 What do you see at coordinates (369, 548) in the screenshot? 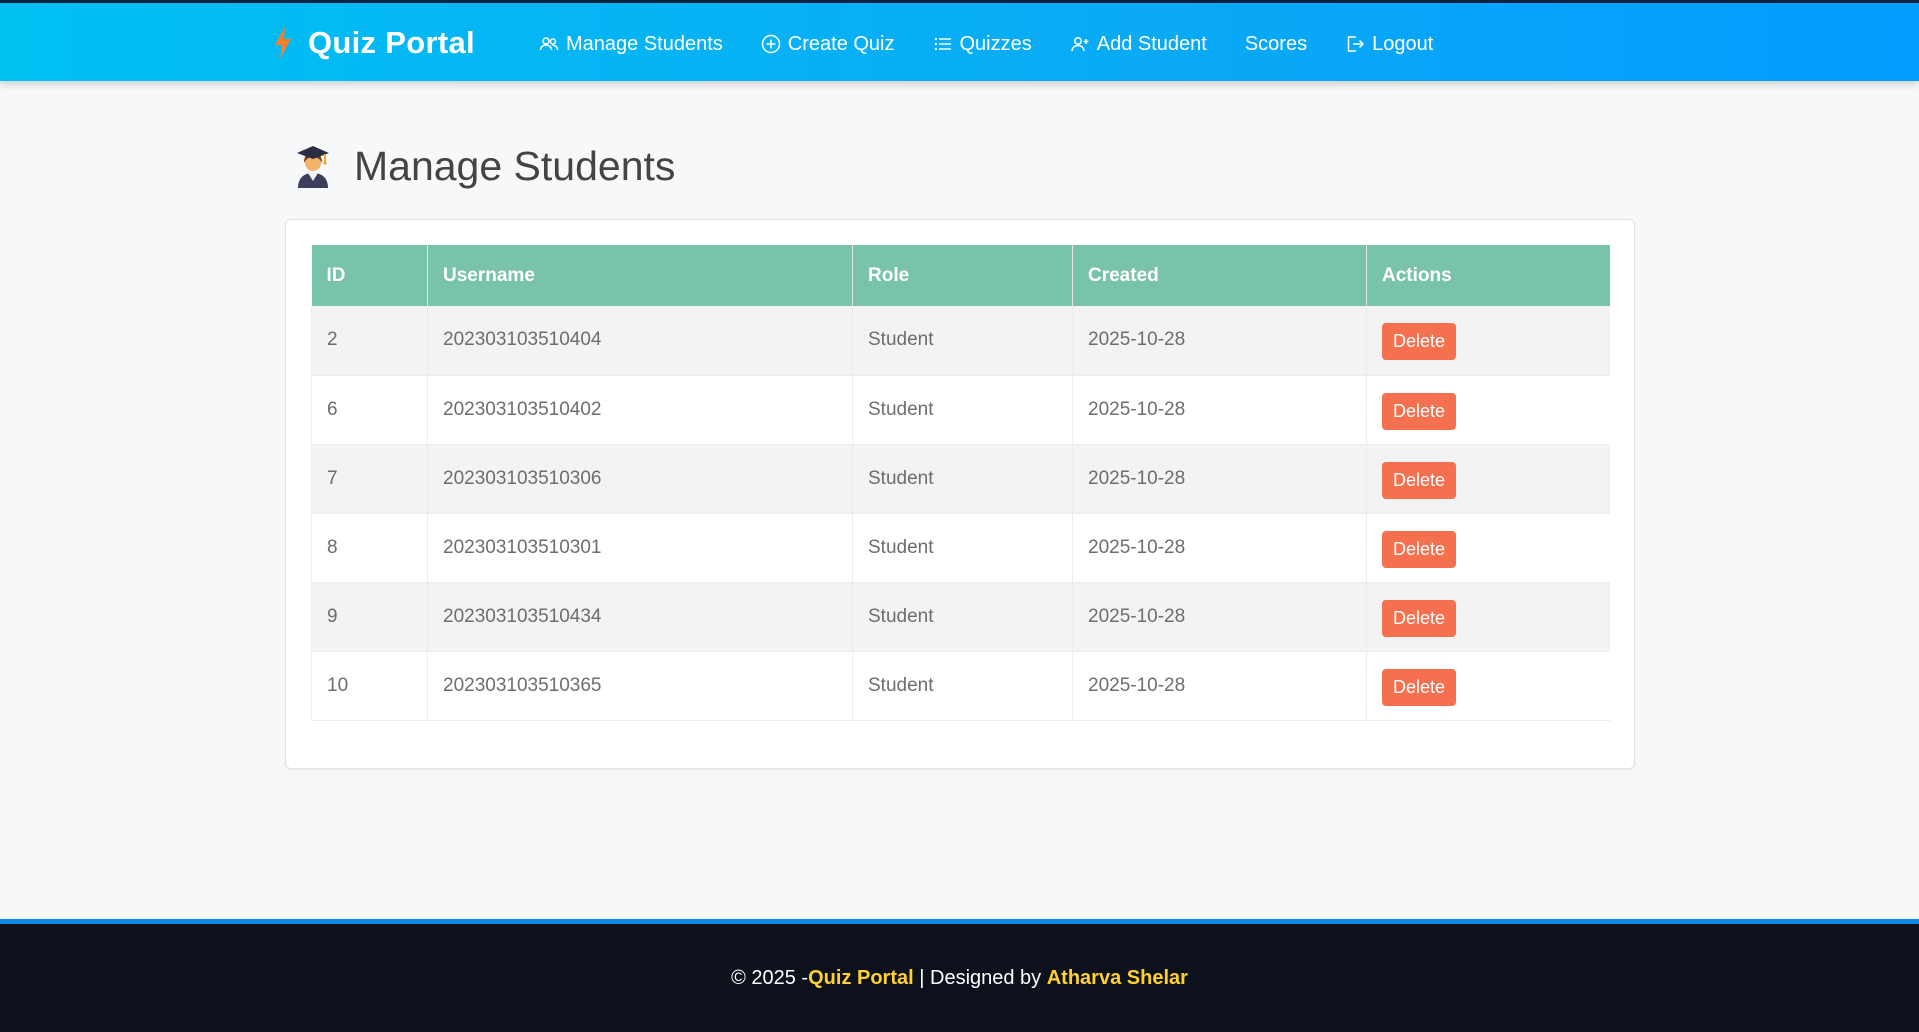
I see `cell-id: 8` at bounding box center [369, 548].